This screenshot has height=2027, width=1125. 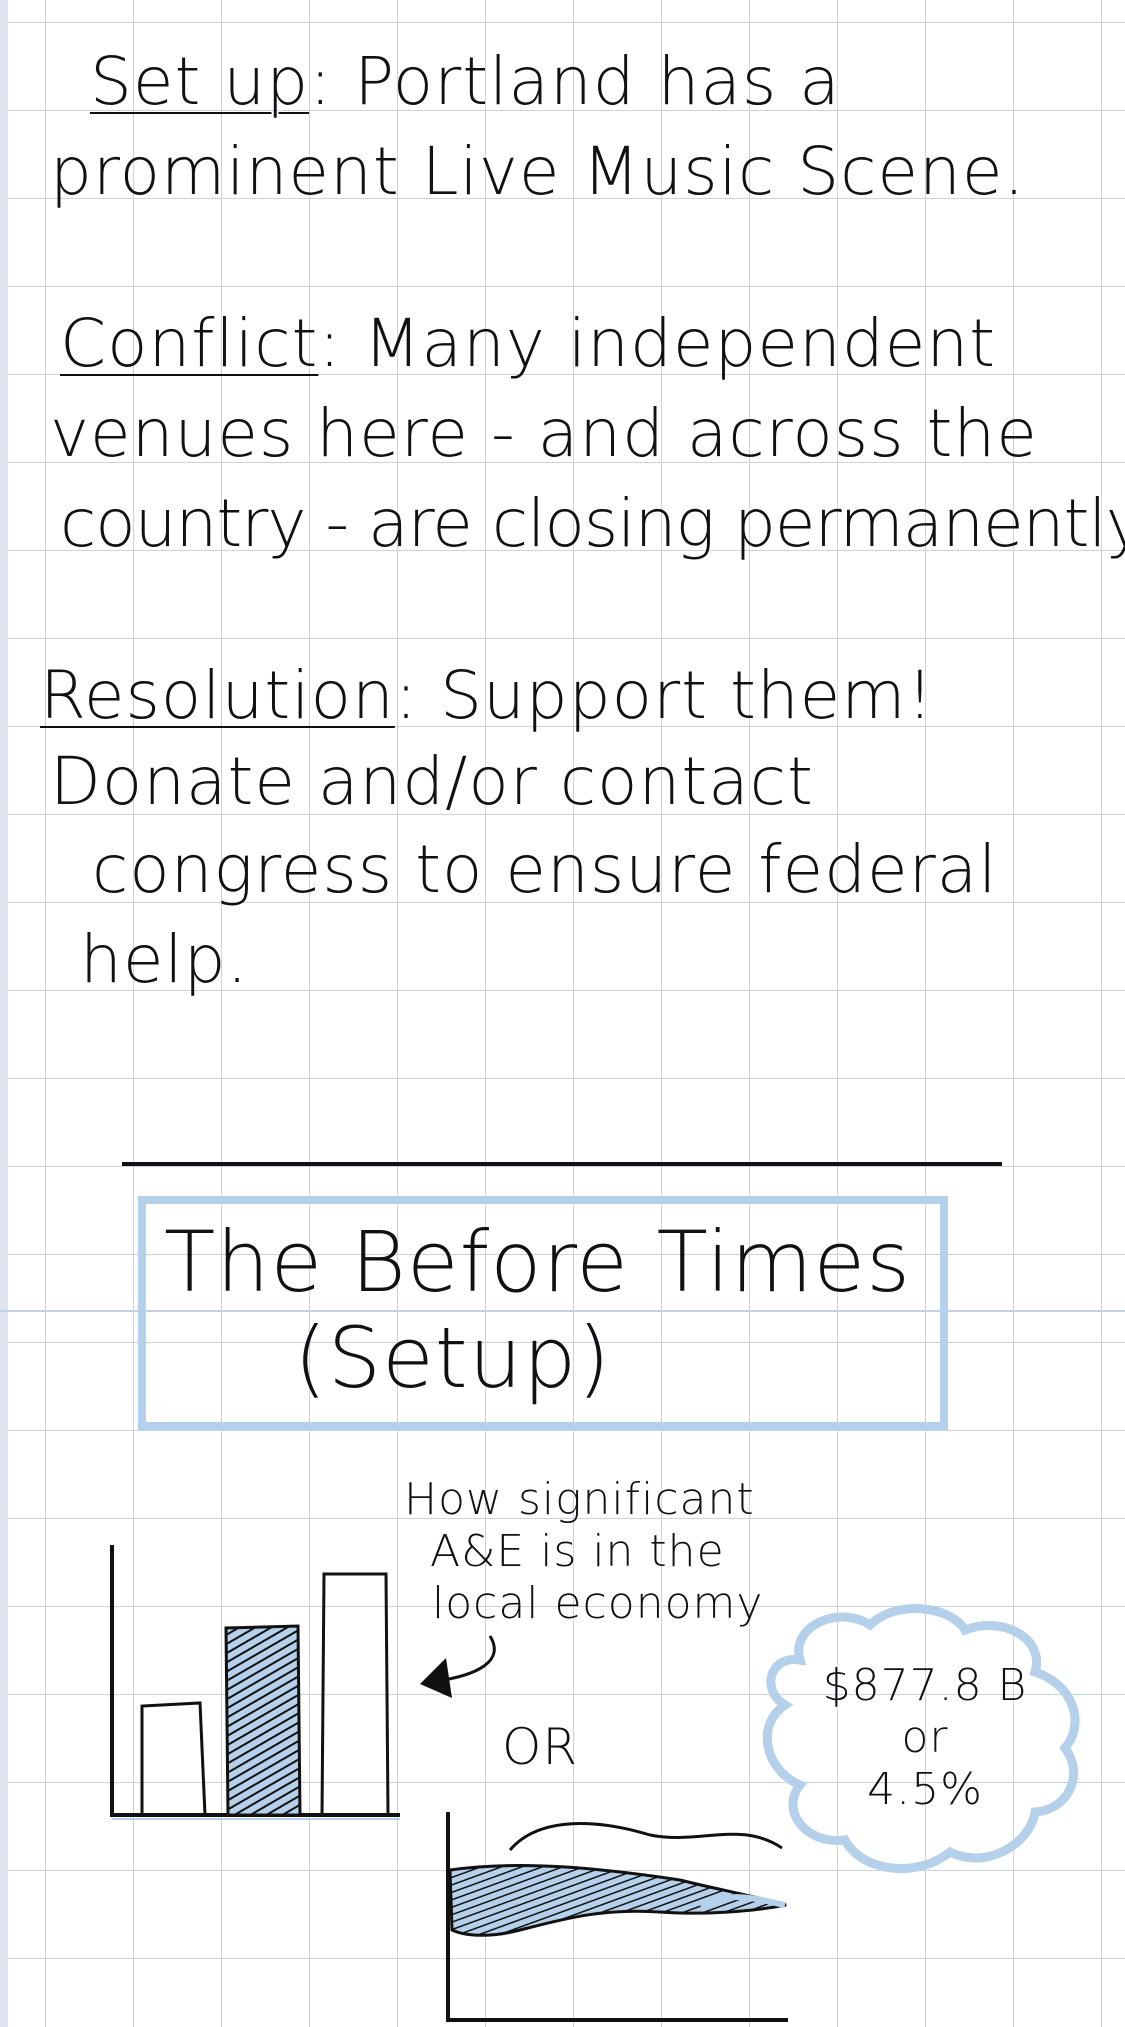 I want to click on annotation-line-3: local economy, so click(x=598, y=1603).